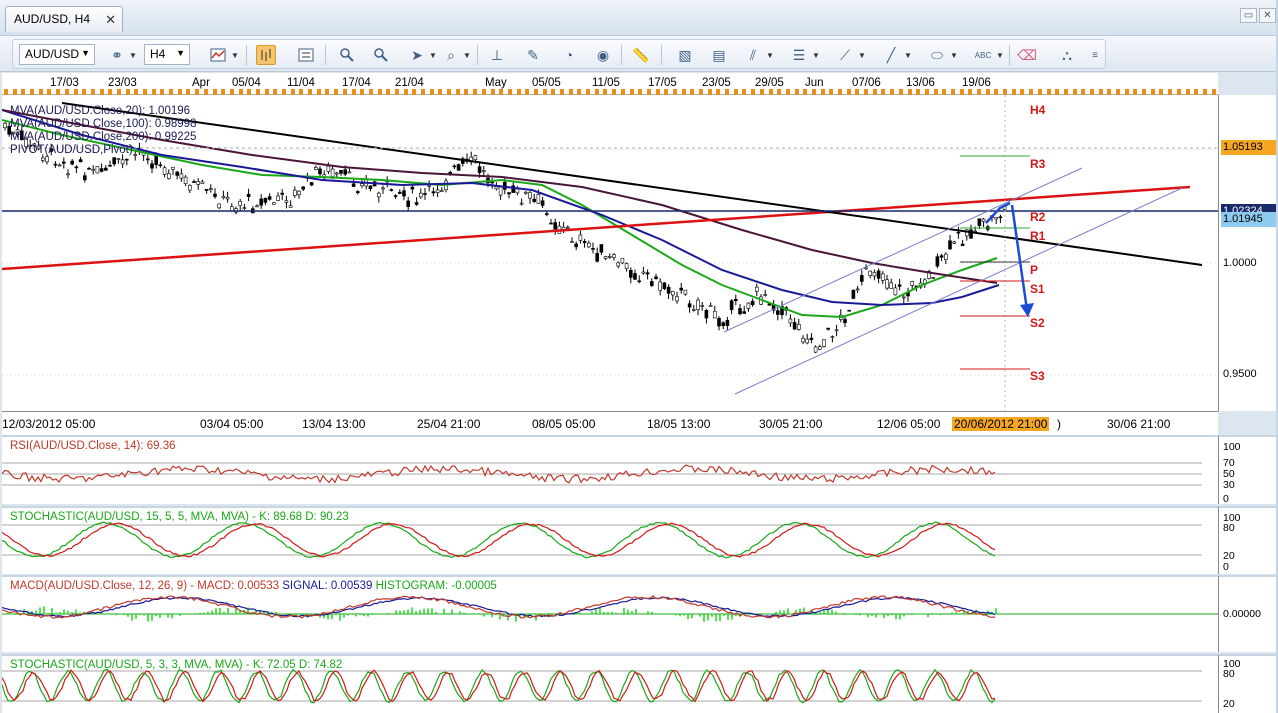 This screenshot has width=1278, height=713. I want to click on period-icon: ◔, so click(569, 55).